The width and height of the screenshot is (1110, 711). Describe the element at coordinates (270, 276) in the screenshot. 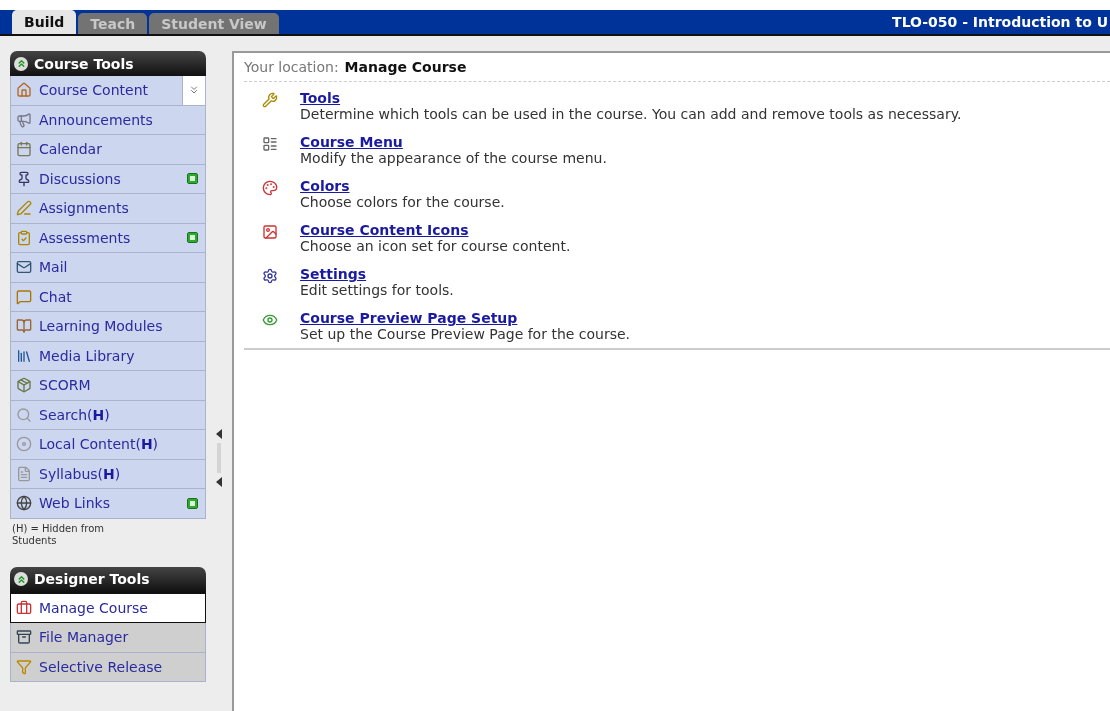

I see `settings-icon` at that location.